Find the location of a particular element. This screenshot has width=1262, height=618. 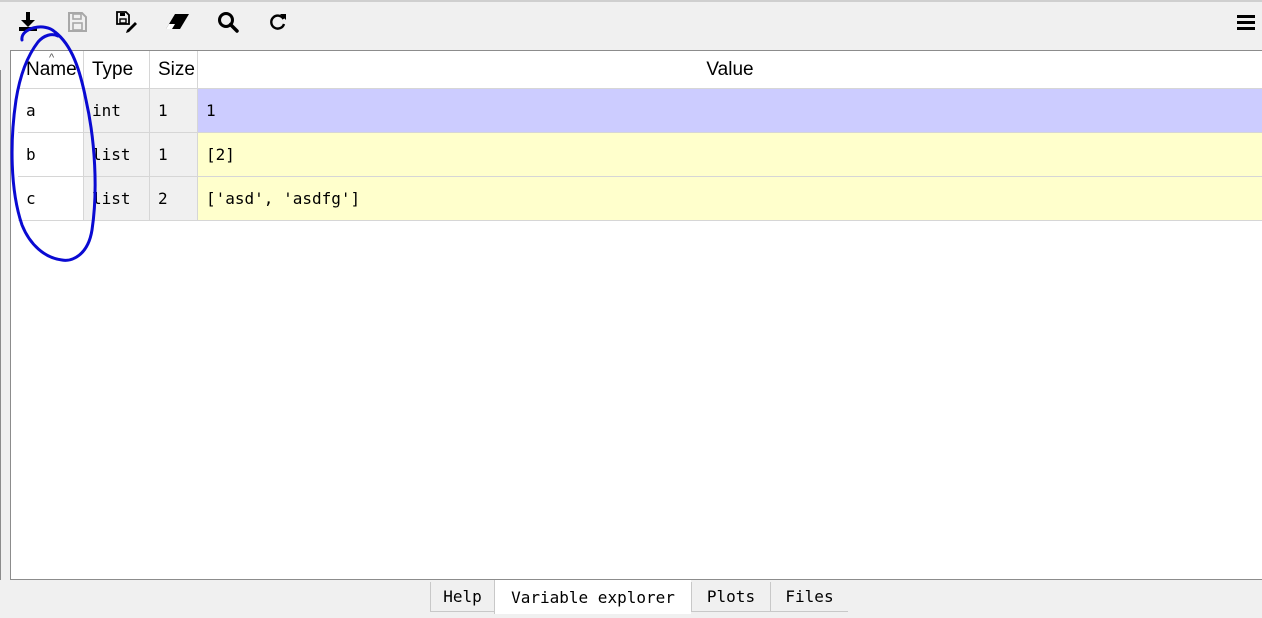

sort-indicator: ^ is located at coordinates (52, 58).